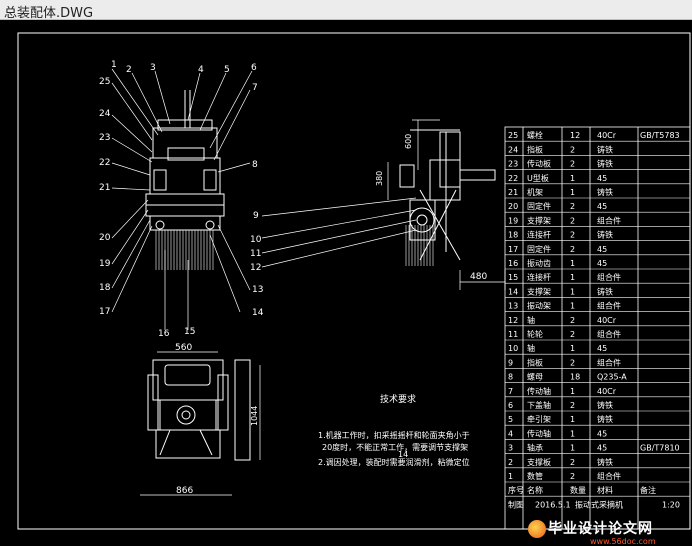 The height and width of the screenshot is (546, 692). I want to click on bom-cell: 轴承, so click(535, 448).